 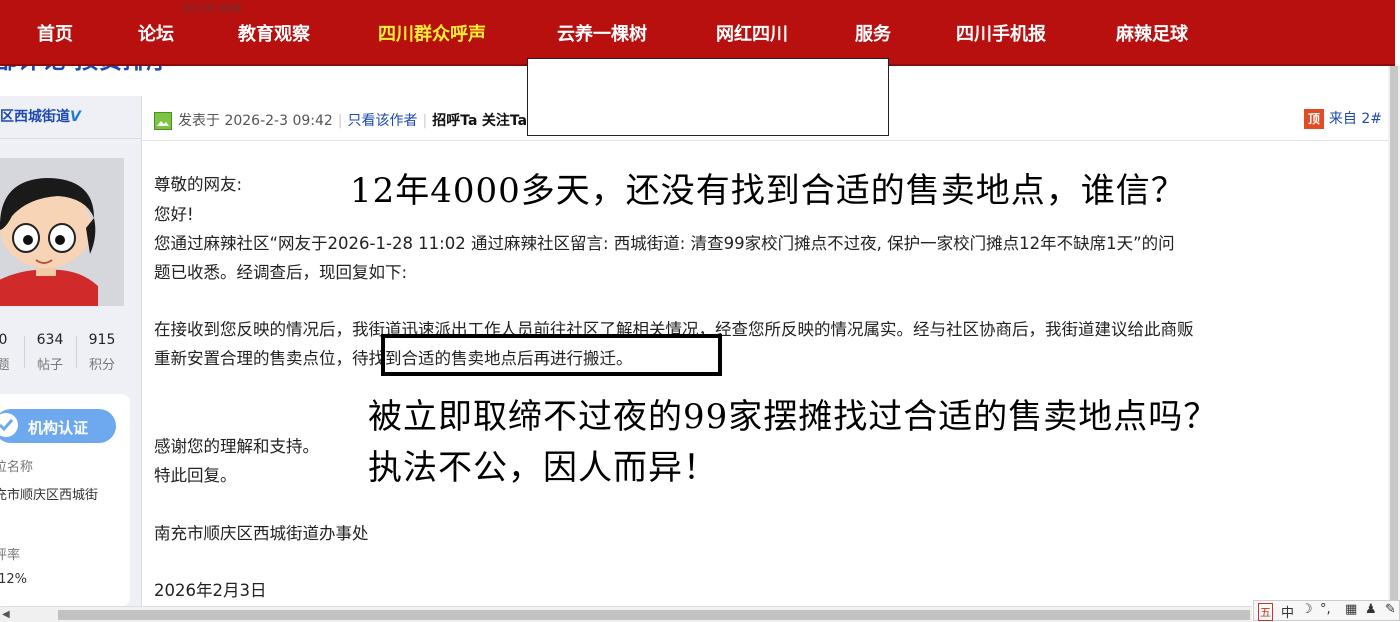 I want to click on post-image-icon, so click(x=163, y=121).